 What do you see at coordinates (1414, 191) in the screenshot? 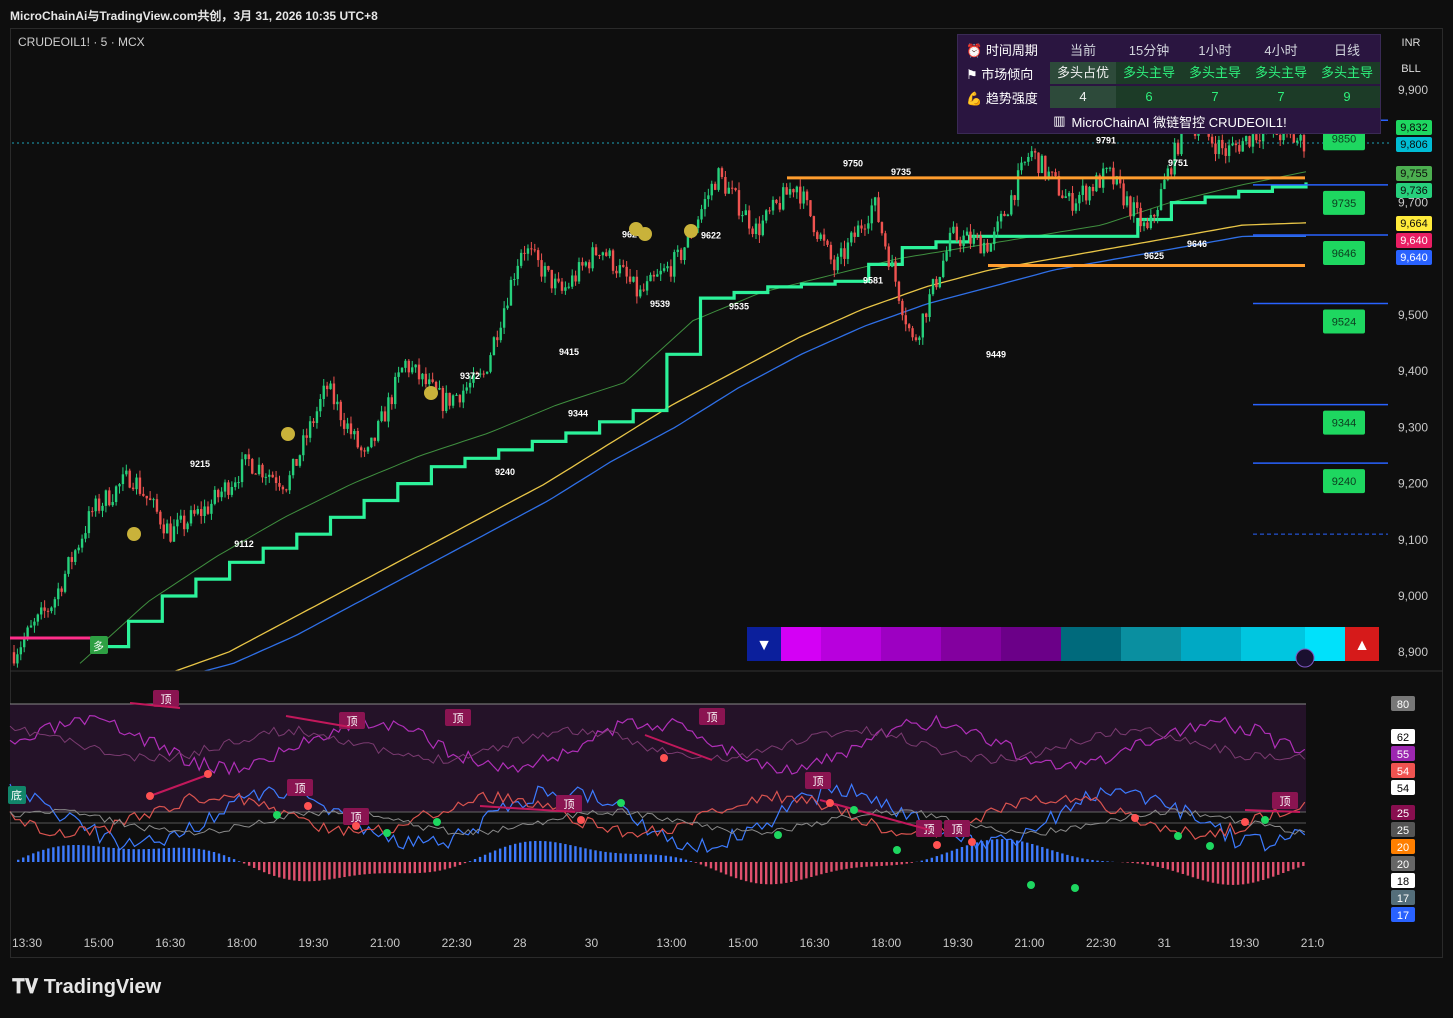
I see `price-badge-label: 9,736` at bounding box center [1414, 191].